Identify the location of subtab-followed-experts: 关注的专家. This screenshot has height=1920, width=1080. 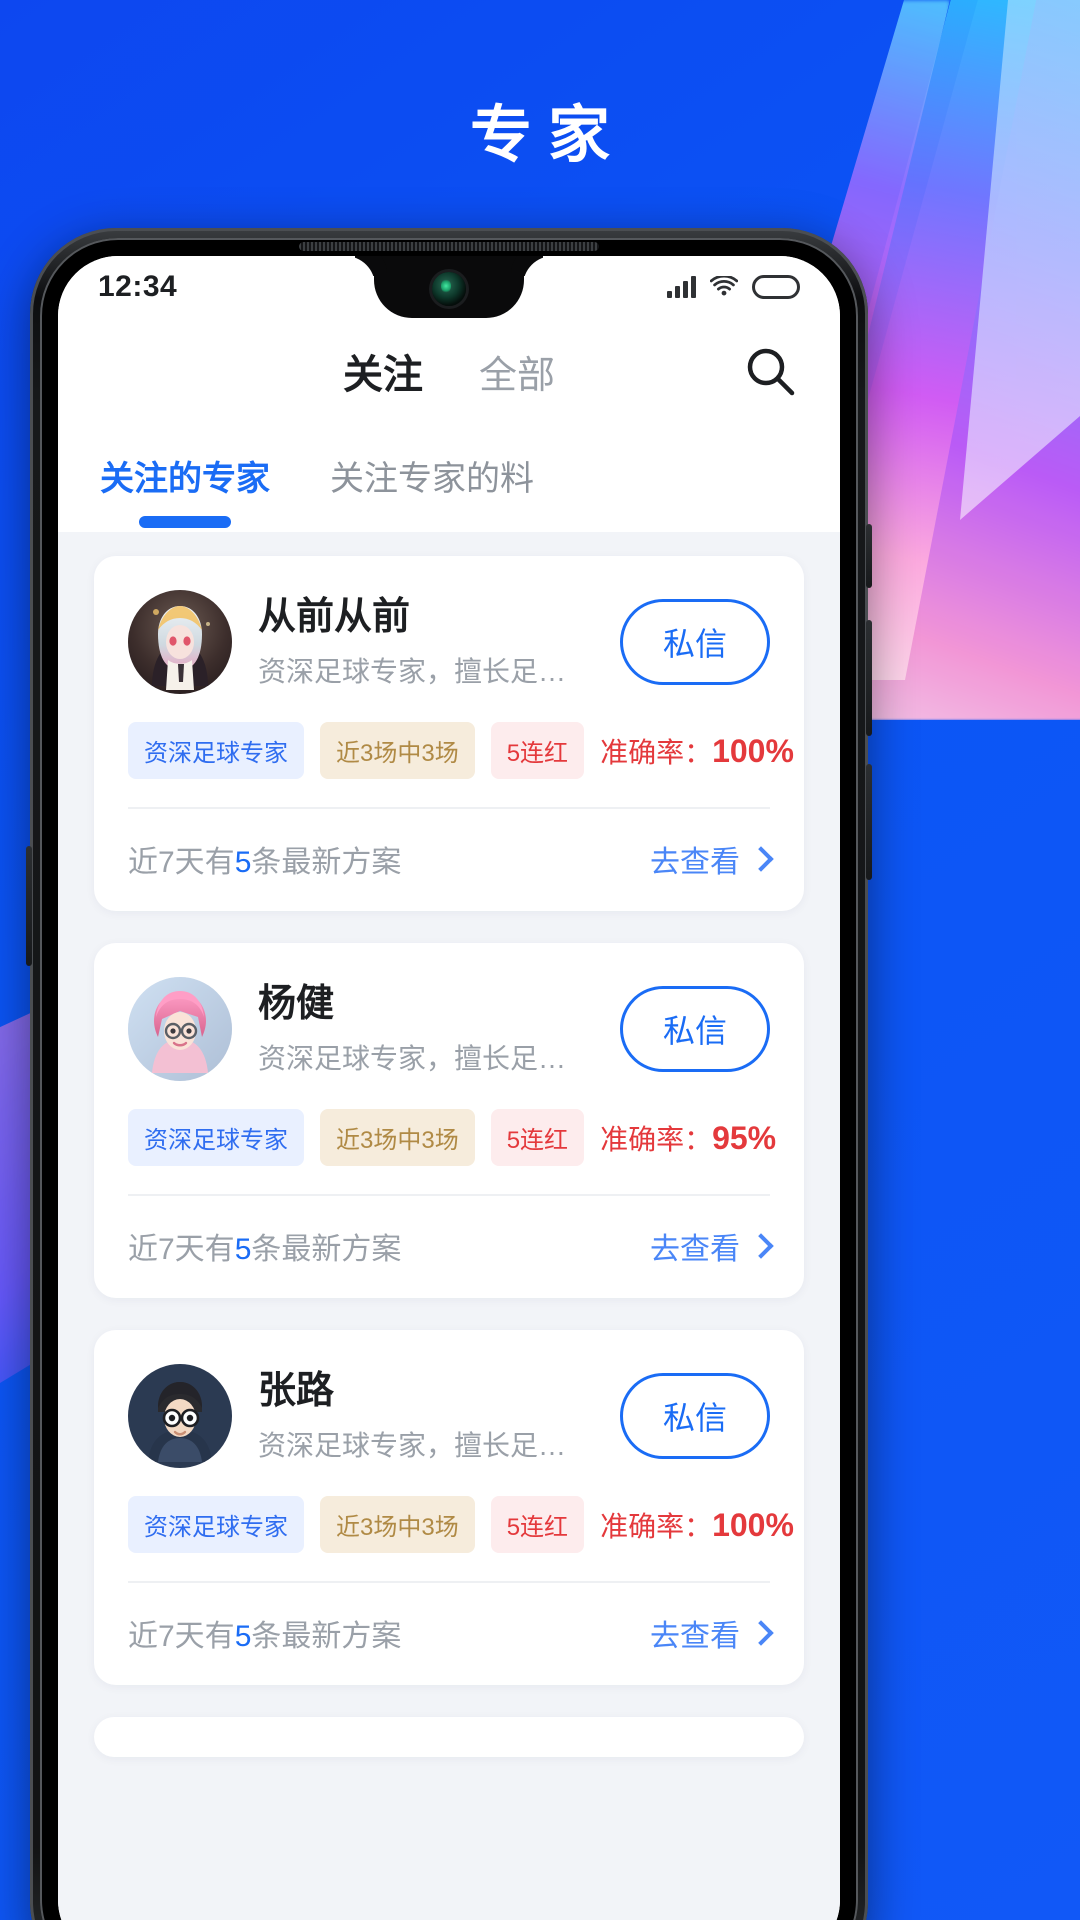
(185, 489).